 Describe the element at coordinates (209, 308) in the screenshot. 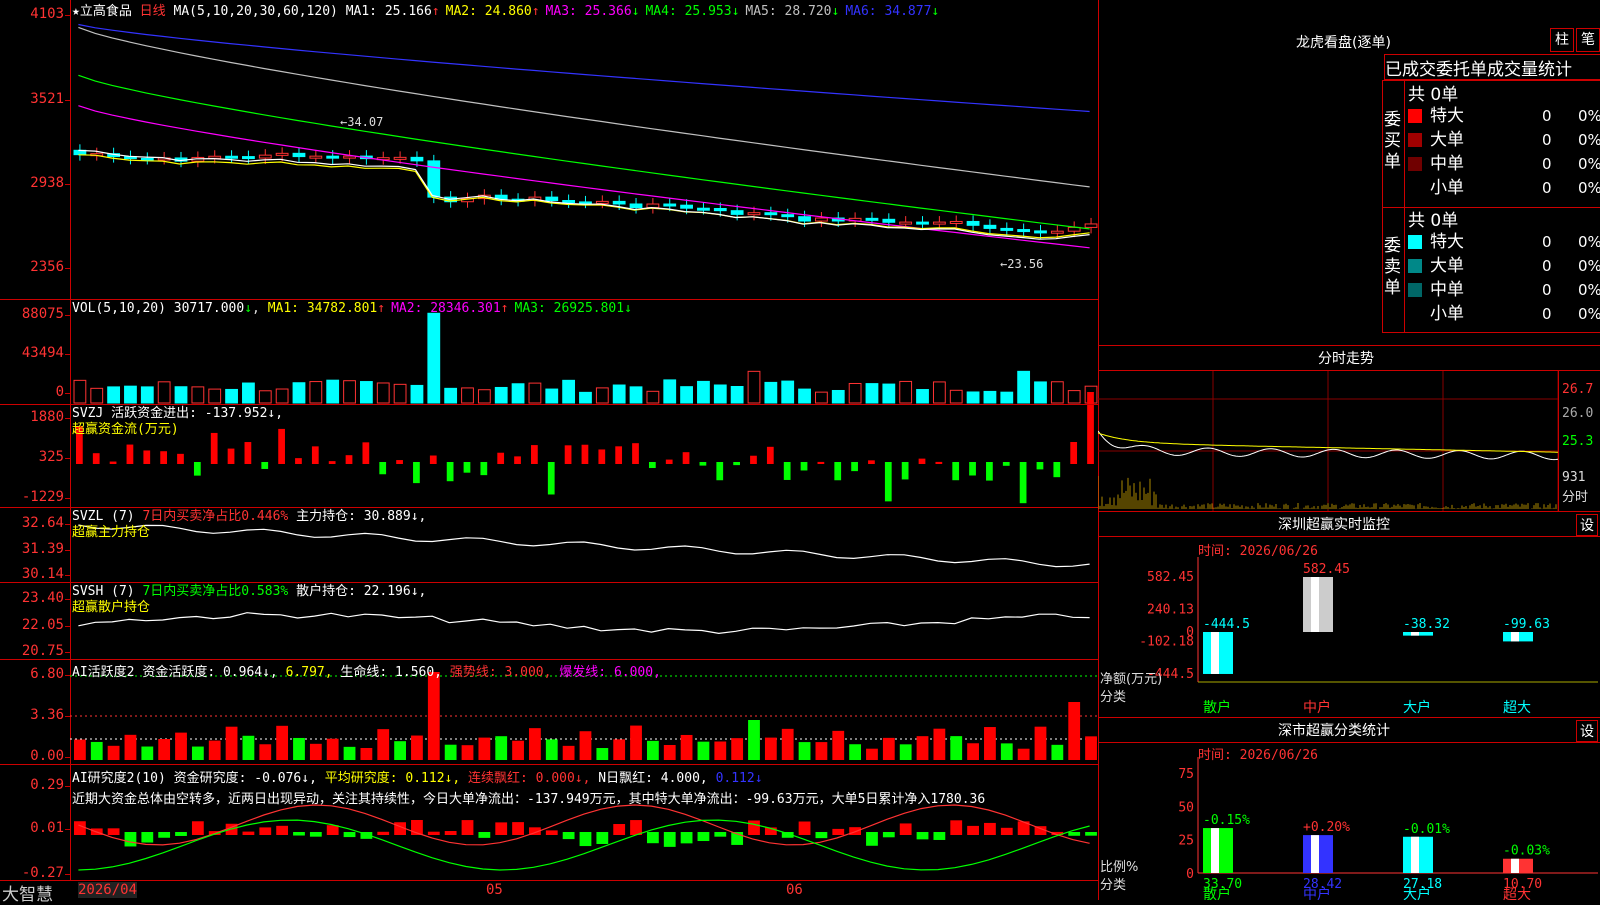

I see `vol-value: 30717.000` at that location.